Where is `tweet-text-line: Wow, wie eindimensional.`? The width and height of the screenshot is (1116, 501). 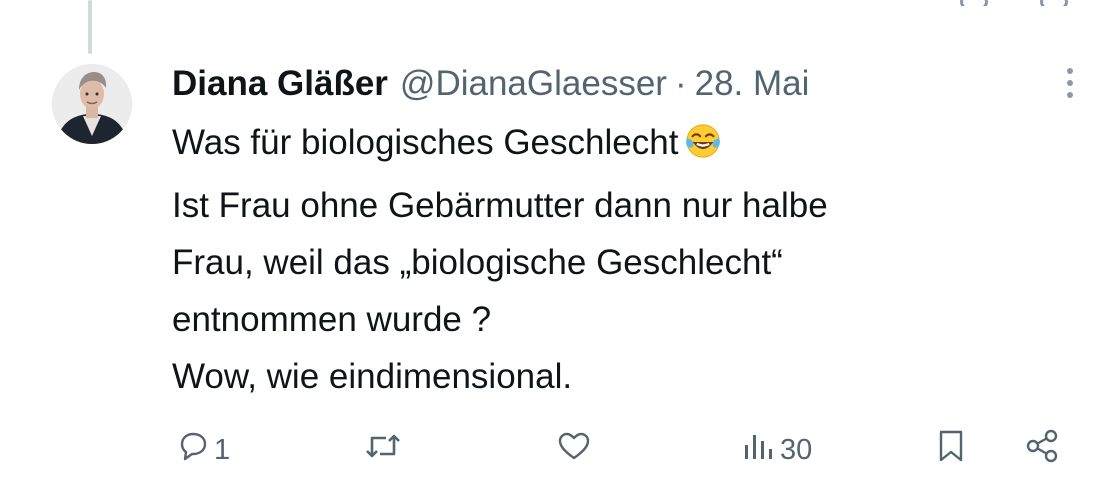
tweet-text-line: Wow, wie eindimensional. is located at coordinates (372, 376).